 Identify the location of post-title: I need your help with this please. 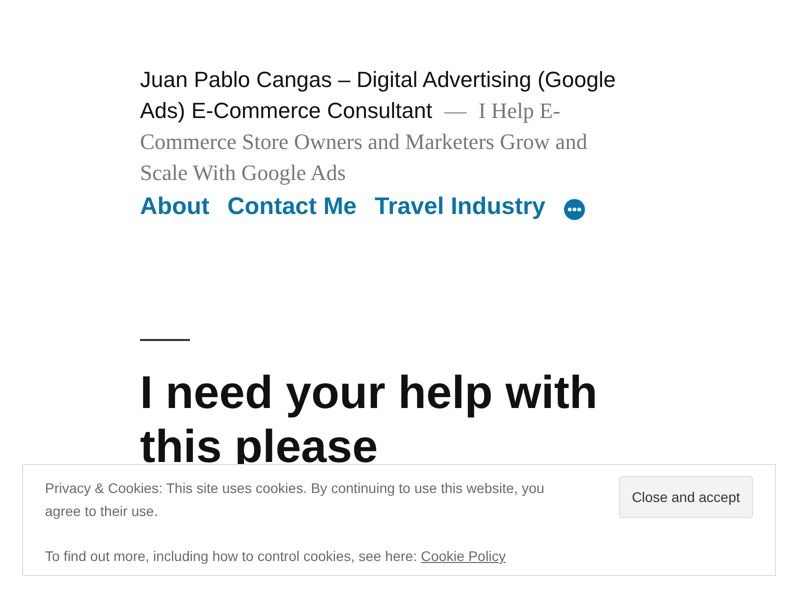
(369, 419).